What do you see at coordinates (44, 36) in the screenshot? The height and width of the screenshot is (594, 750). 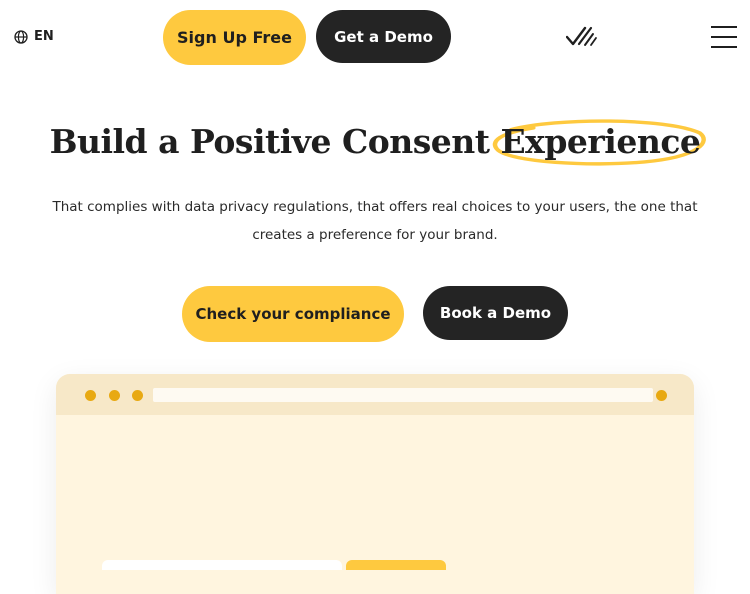 I see `language-label: EN` at bounding box center [44, 36].